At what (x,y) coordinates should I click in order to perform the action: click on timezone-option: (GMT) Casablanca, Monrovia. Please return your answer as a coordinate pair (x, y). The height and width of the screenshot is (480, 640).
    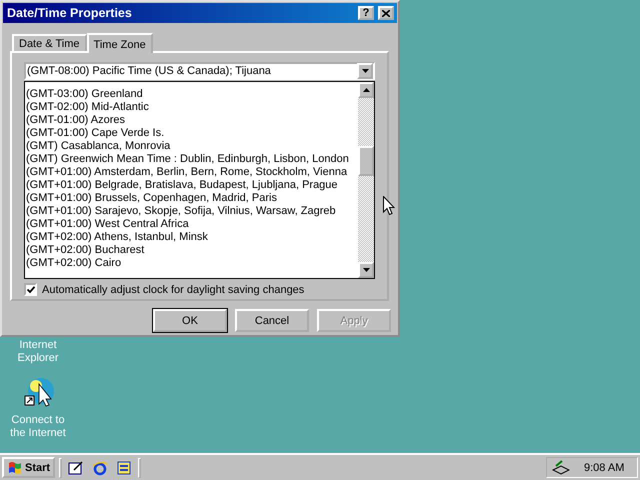
    Looking at the image, I should click on (191, 146).